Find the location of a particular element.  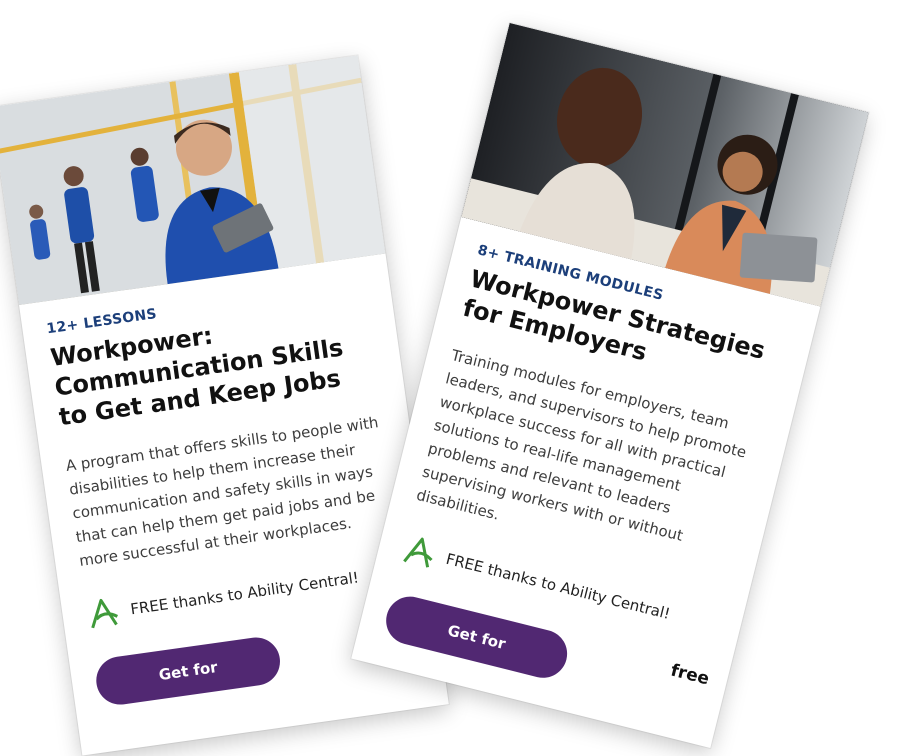

sponsor-text: FREE thanks to Ability Central! is located at coordinates (244, 593).